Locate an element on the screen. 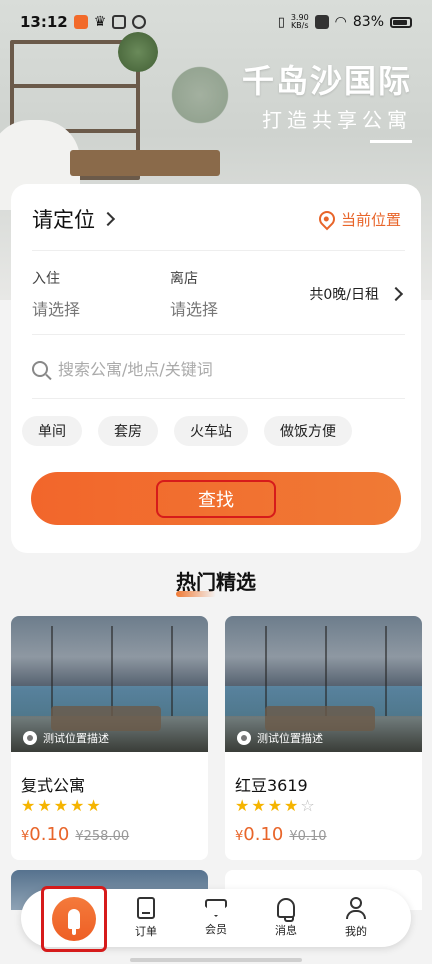 Image resolution: width=432 pixels, height=964 pixels. home-circle is located at coordinates (74, 919).